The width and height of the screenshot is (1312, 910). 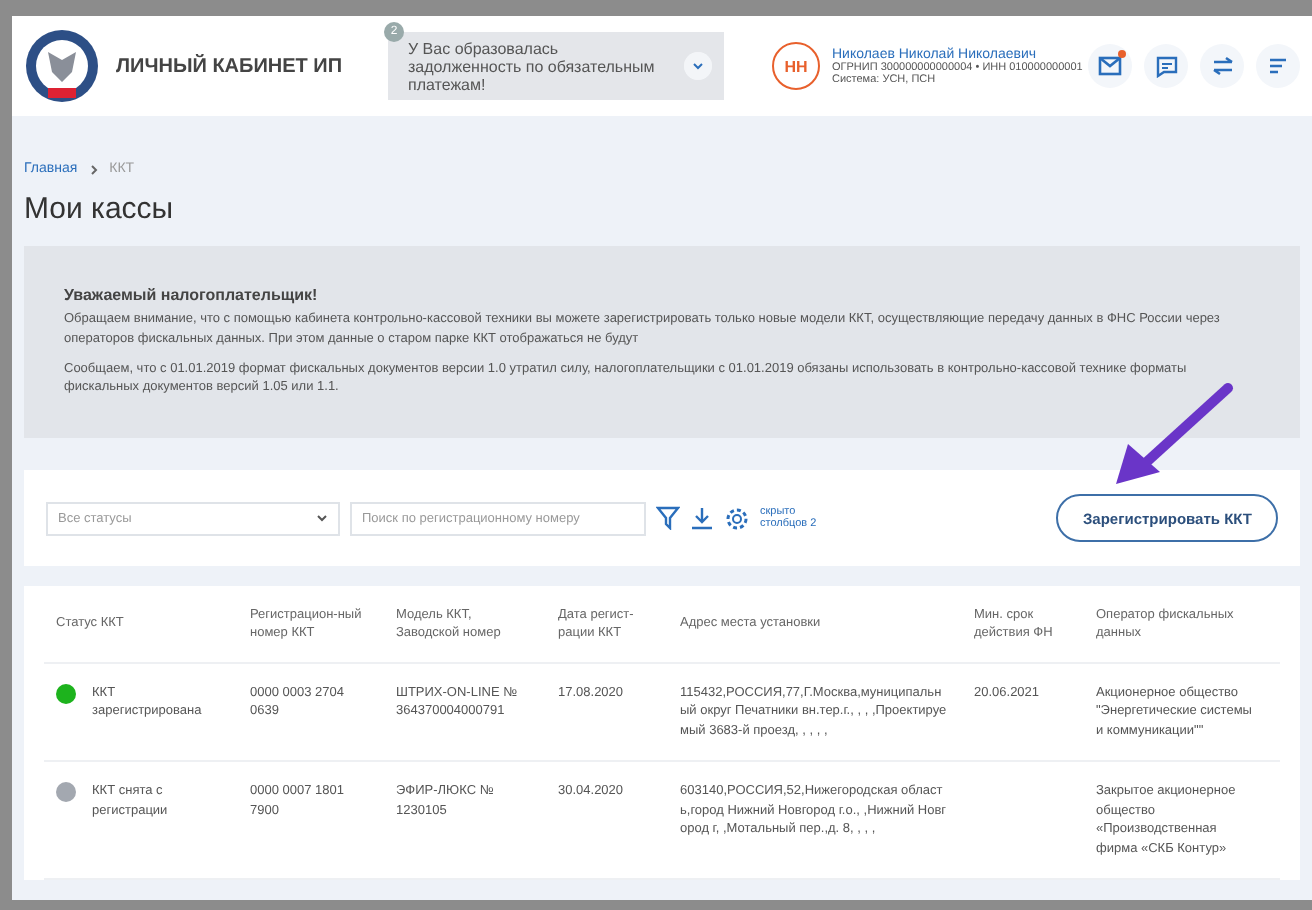 What do you see at coordinates (737, 518) in the screenshot?
I see `settings-icon` at bounding box center [737, 518].